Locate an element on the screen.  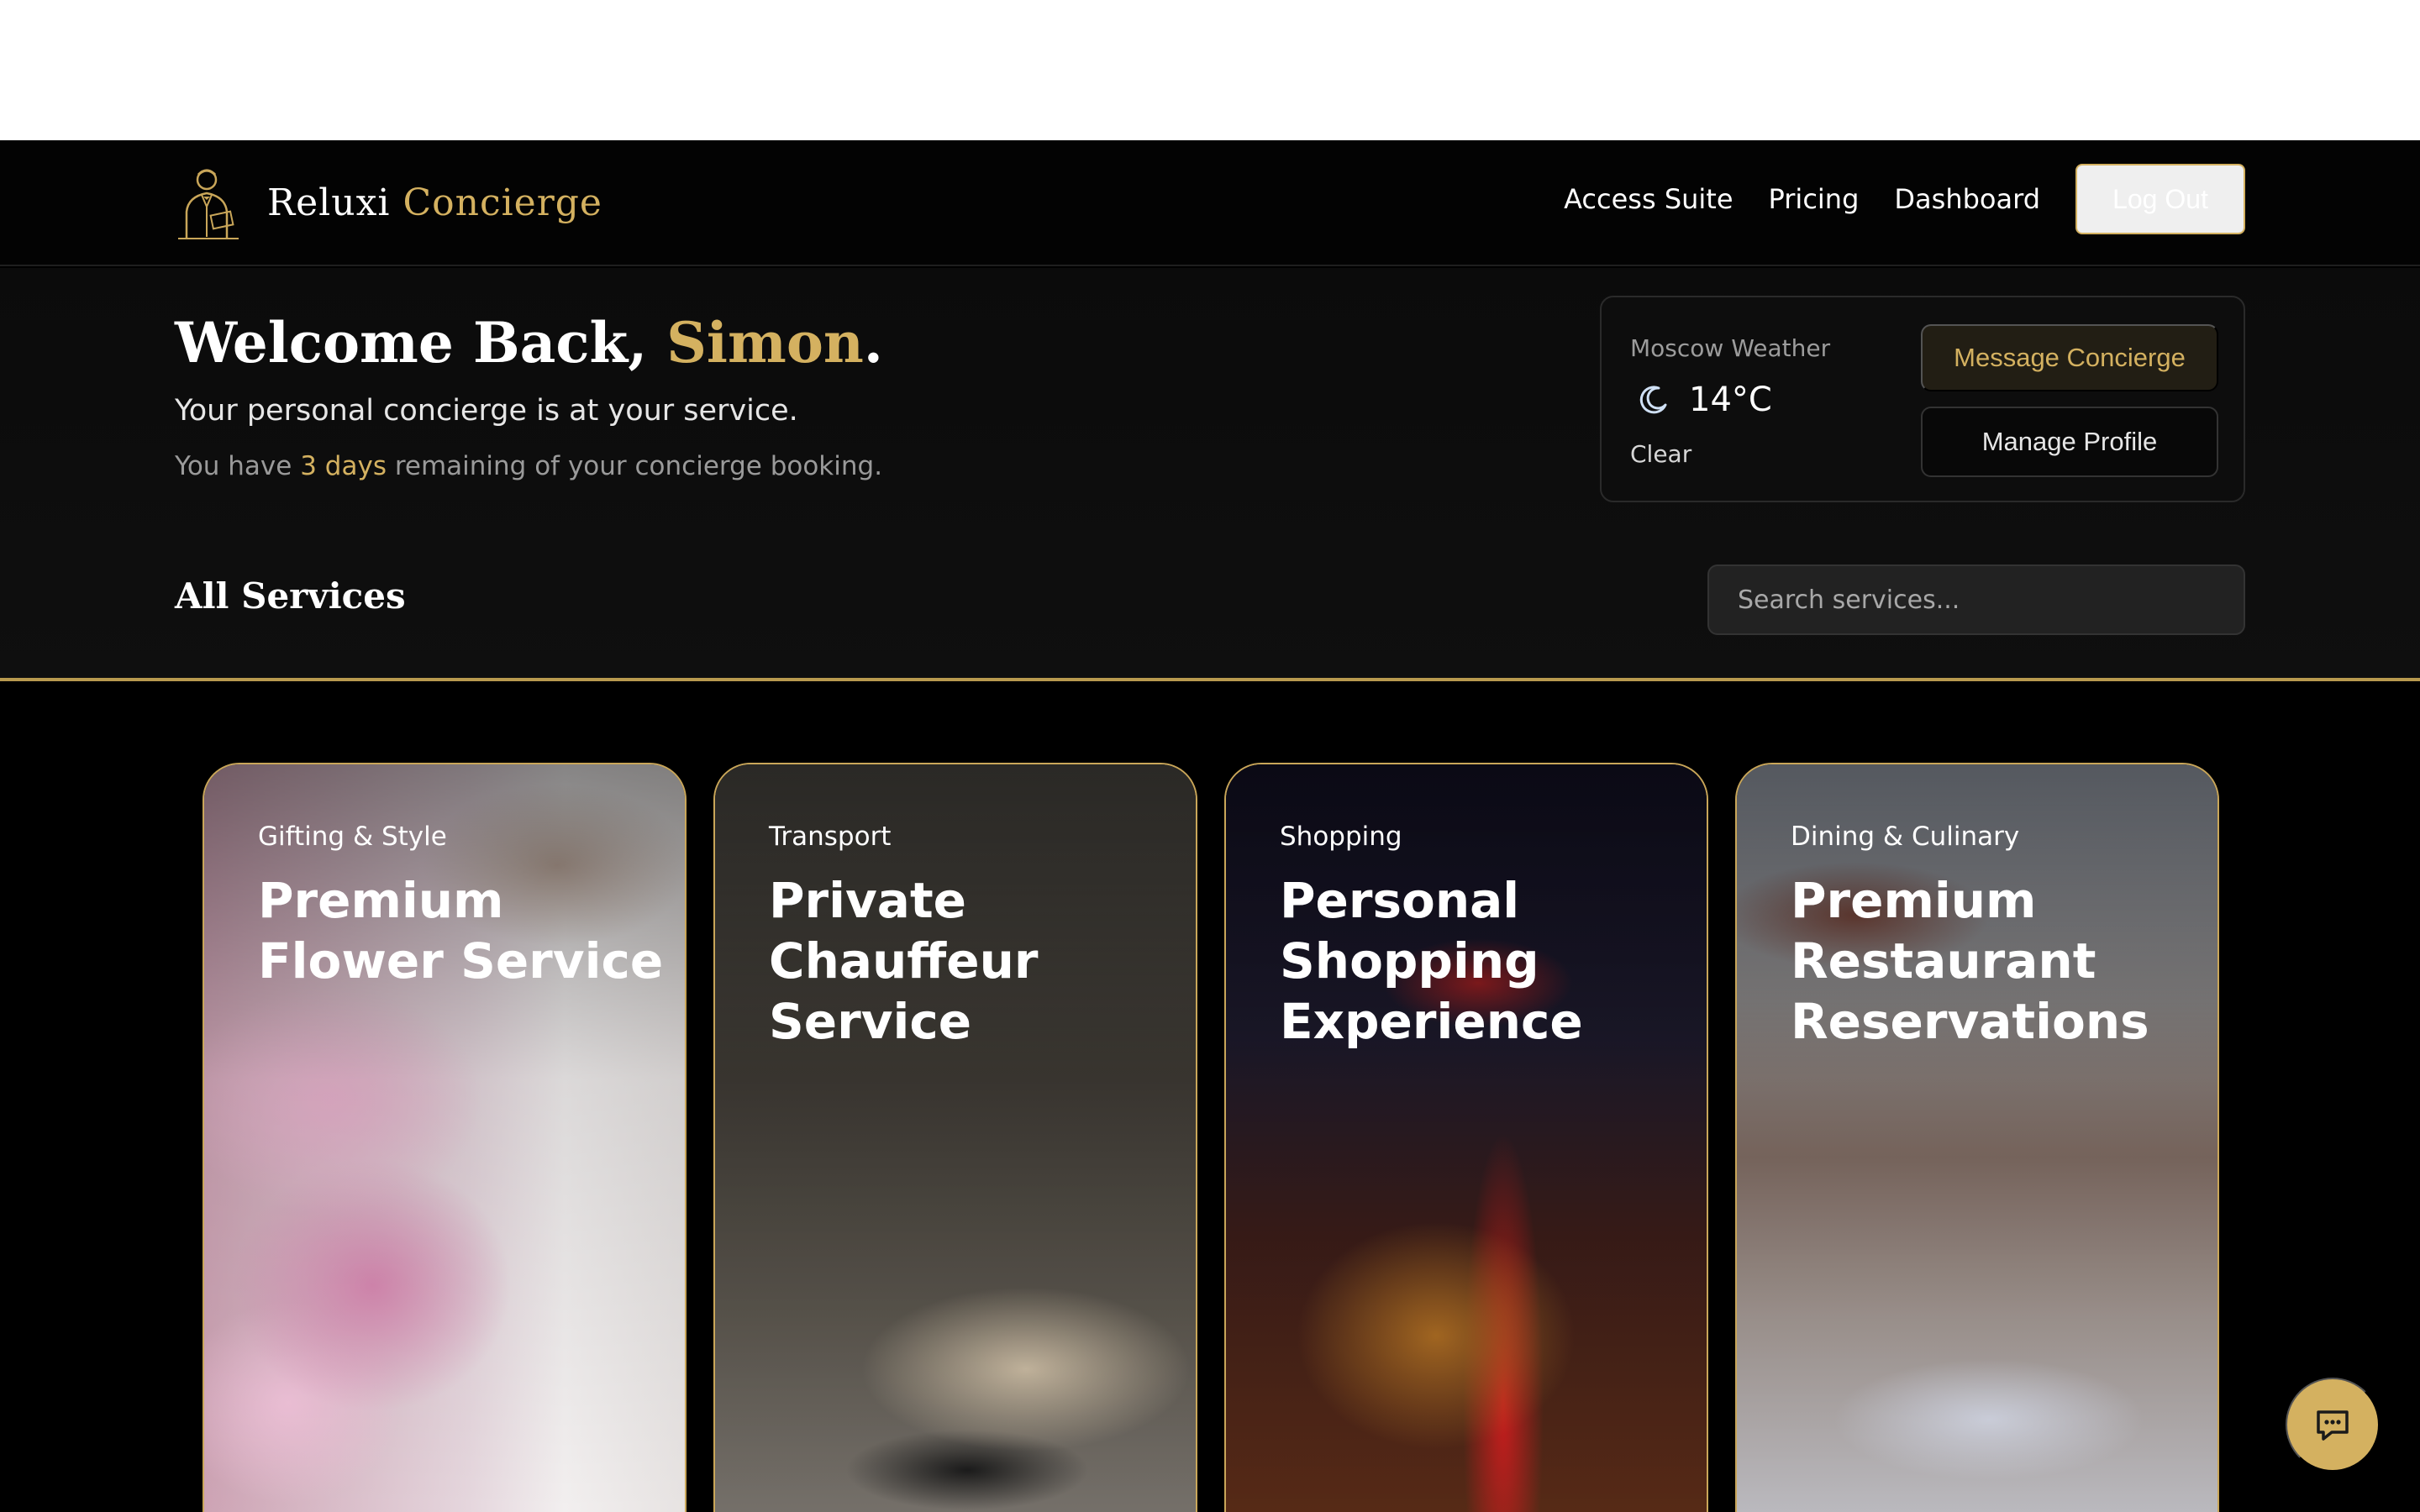
brand-name-primary: Reluxi is located at coordinates (329, 202).